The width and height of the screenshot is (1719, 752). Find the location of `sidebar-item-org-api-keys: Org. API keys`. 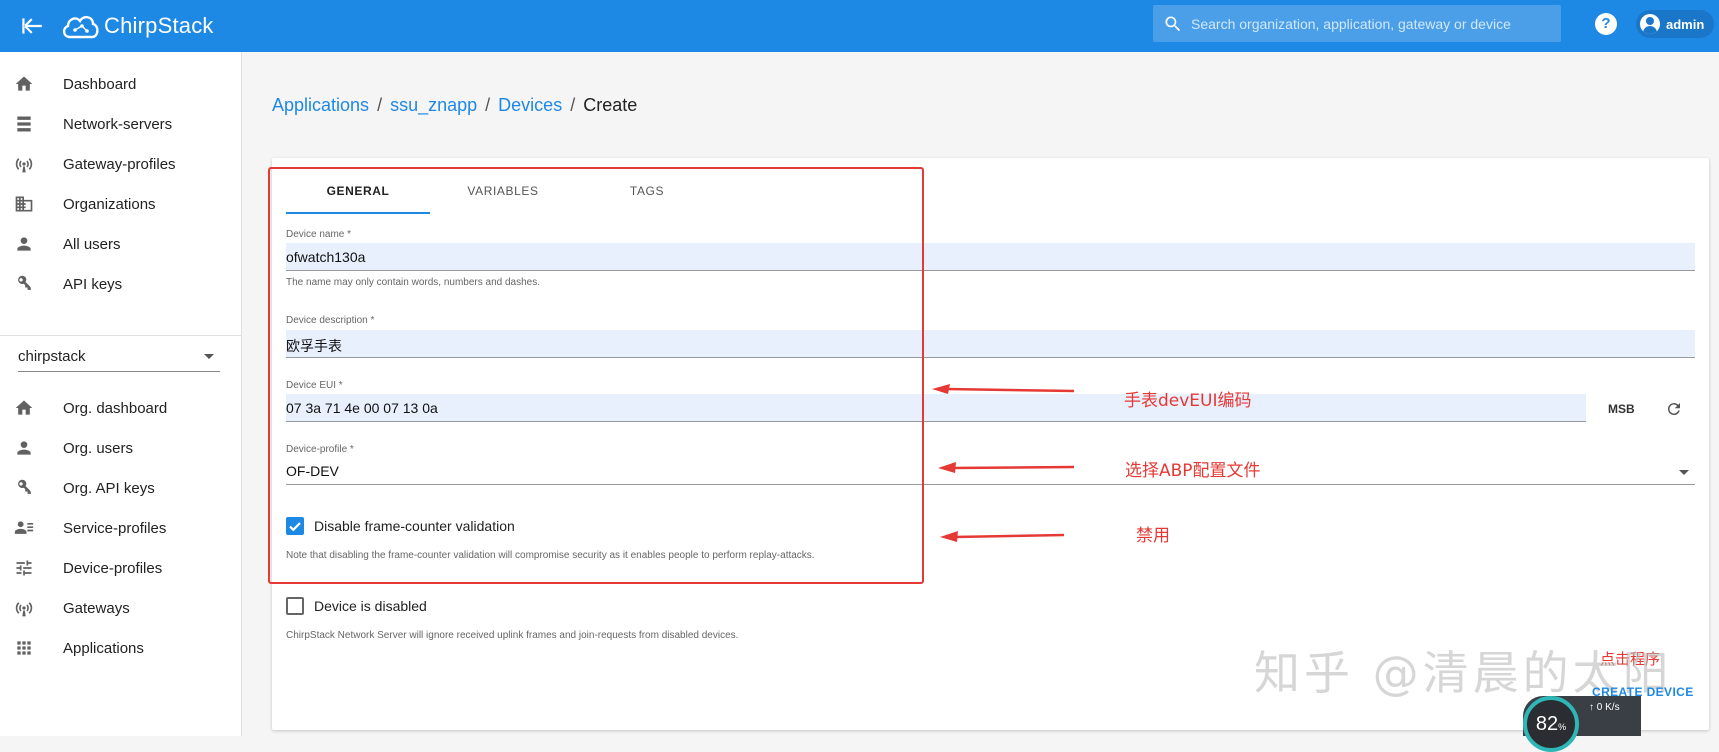

sidebar-item-org-api-keys: Org. API keys is located at coordinates (121, 488).